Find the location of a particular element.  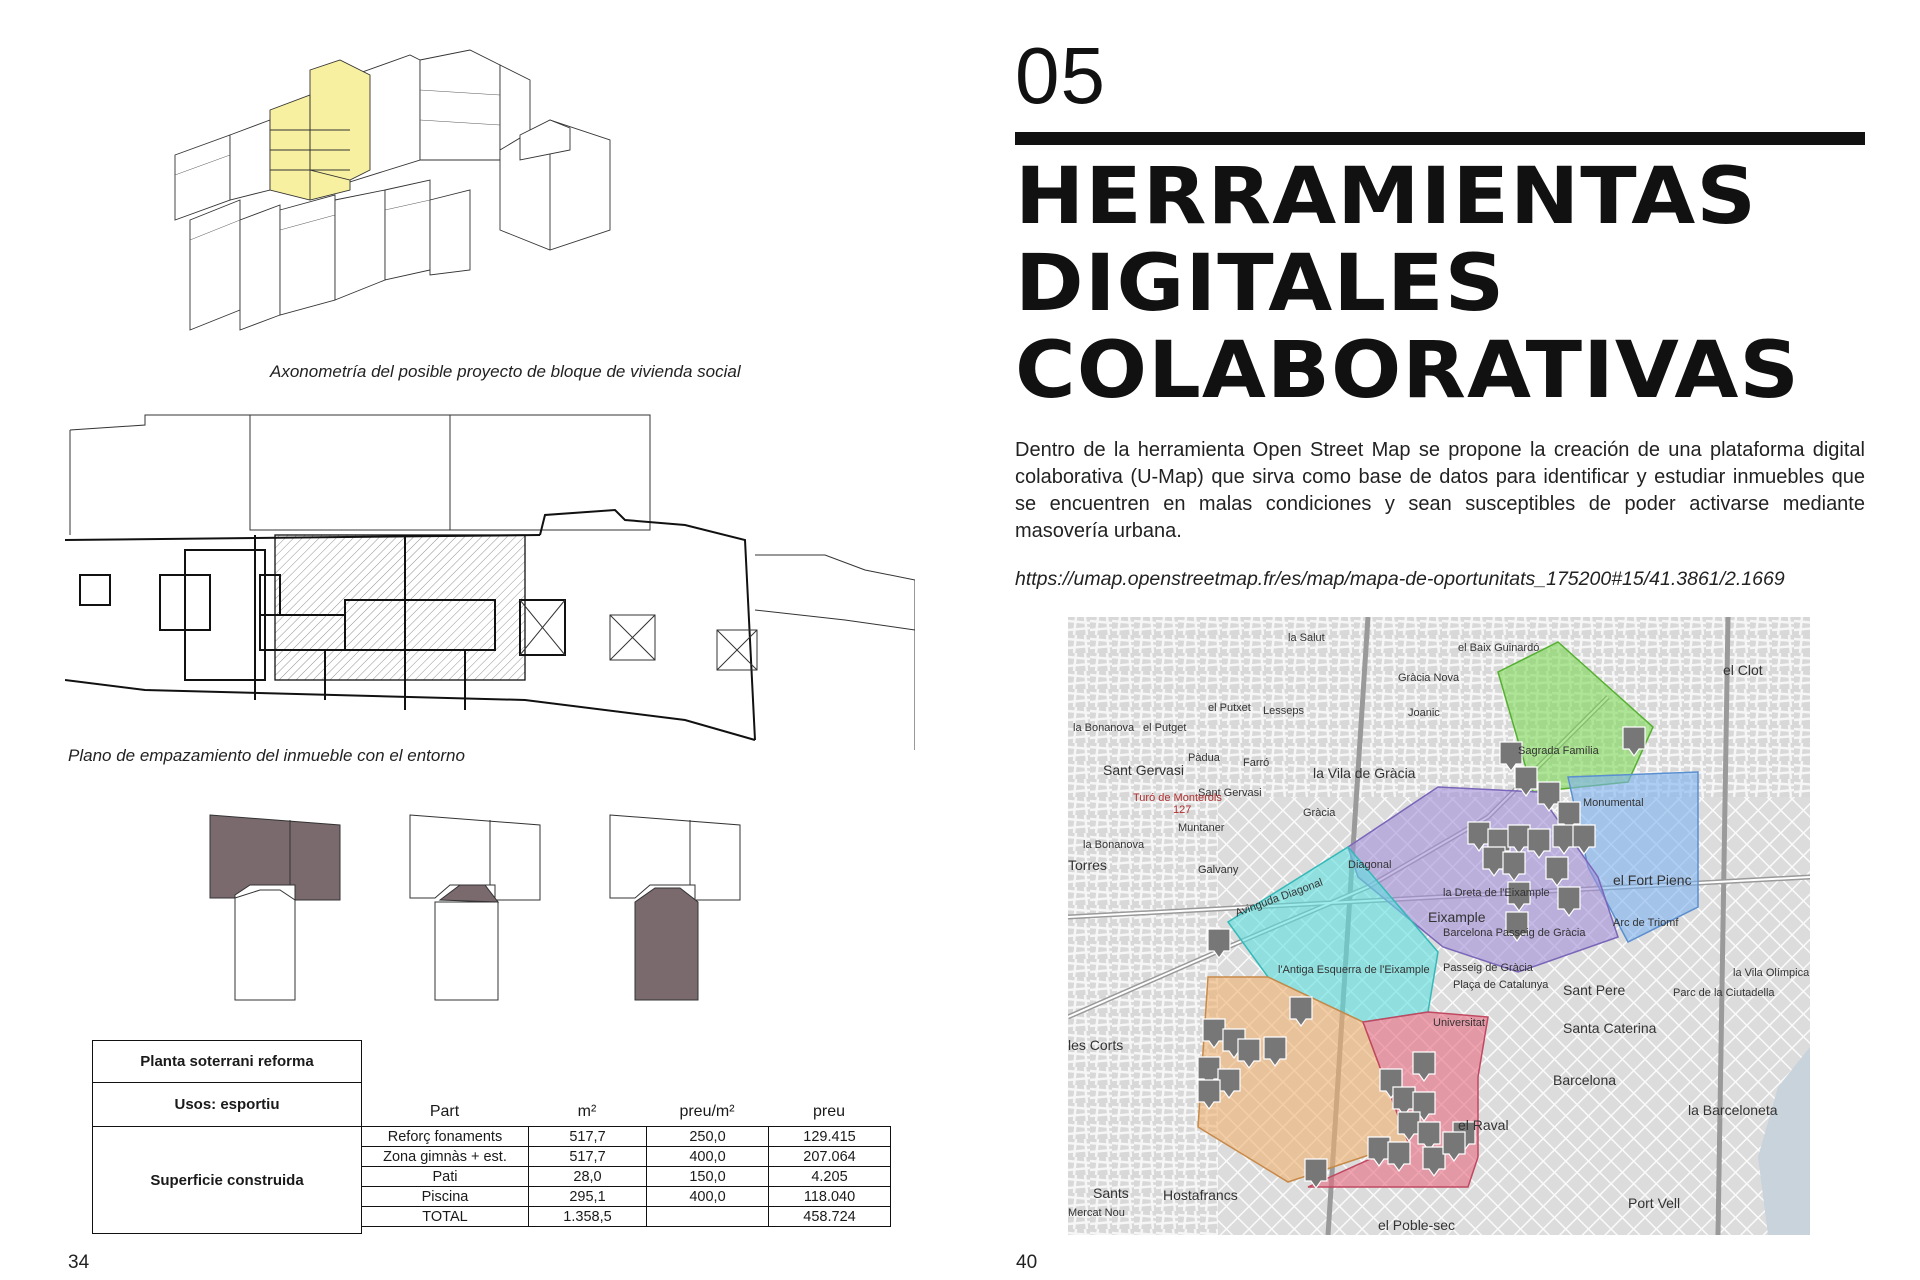

map-label: Muntaner is located at coordinates (1201, 828).